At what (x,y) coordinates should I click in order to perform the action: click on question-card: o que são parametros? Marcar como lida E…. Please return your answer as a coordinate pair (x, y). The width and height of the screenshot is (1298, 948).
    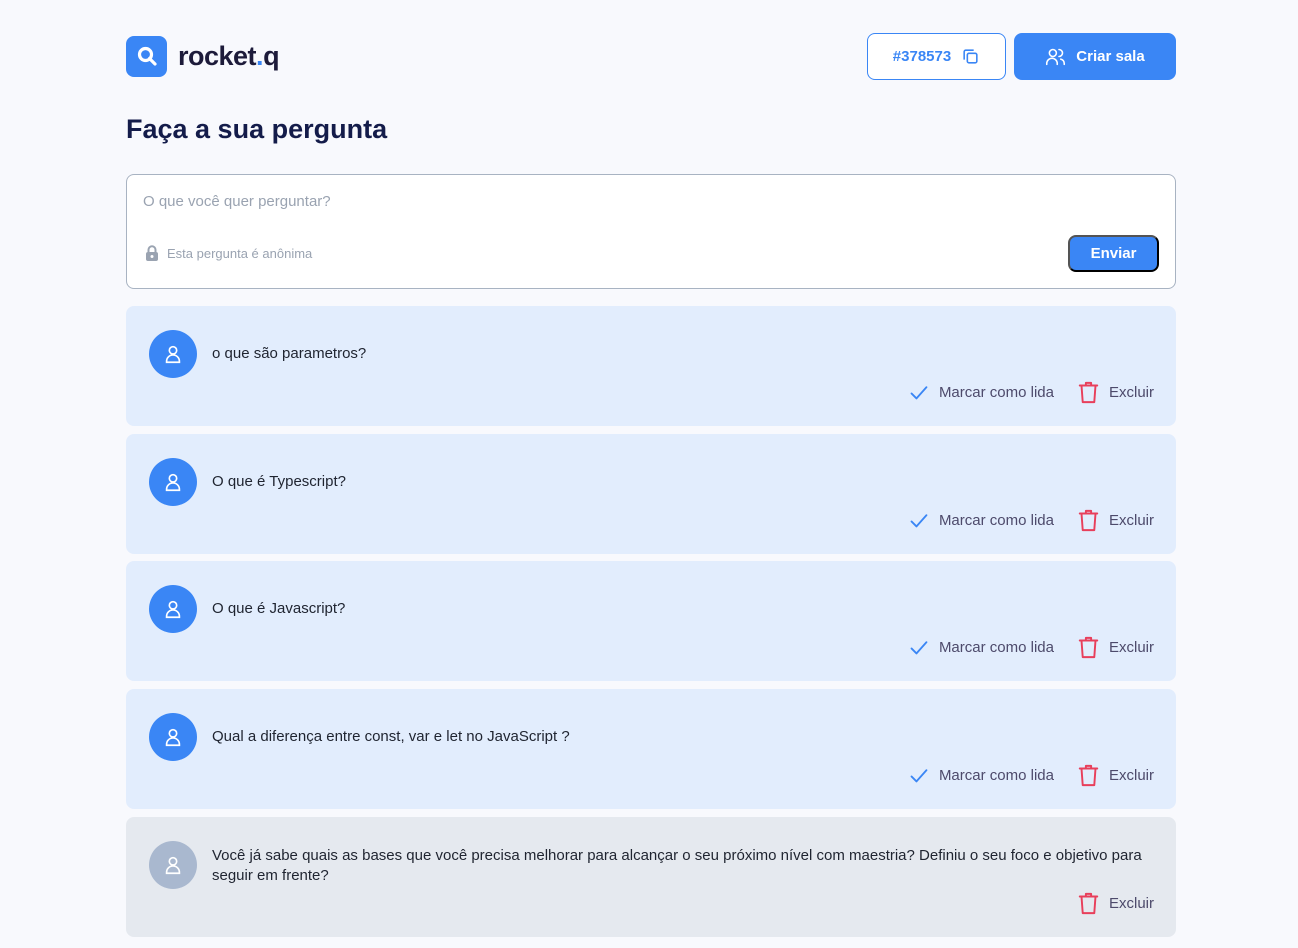
    Looking at the image, I should click on (651, 366).